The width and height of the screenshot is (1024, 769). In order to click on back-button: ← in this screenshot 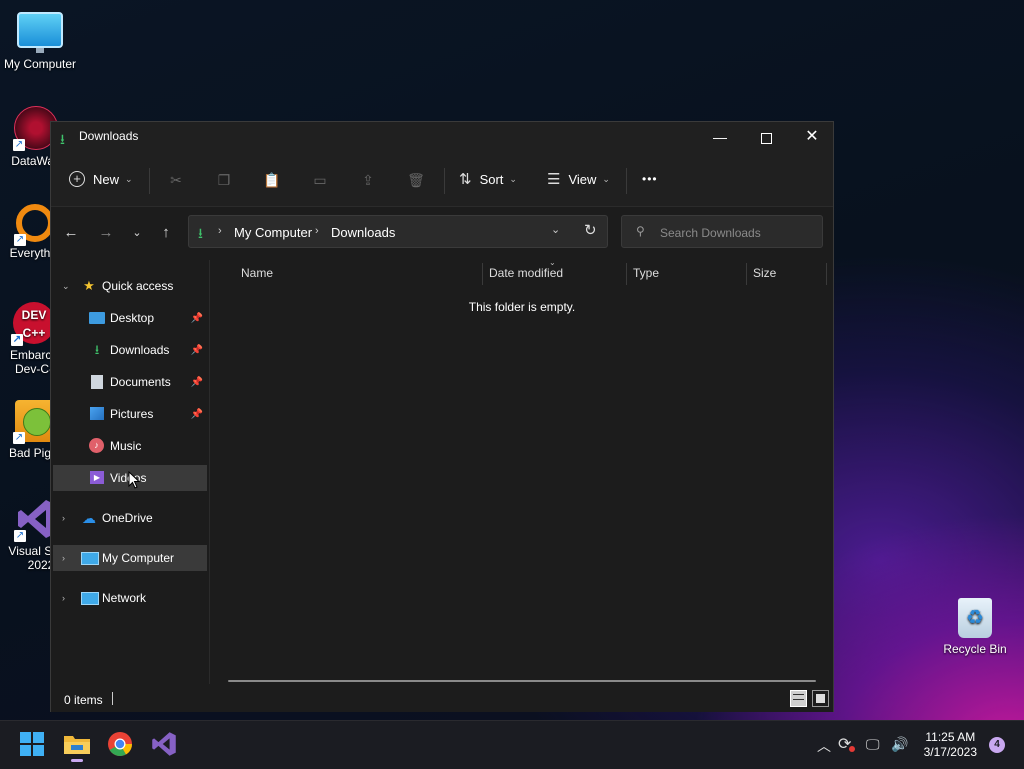, I will do `click(71, 233)`.